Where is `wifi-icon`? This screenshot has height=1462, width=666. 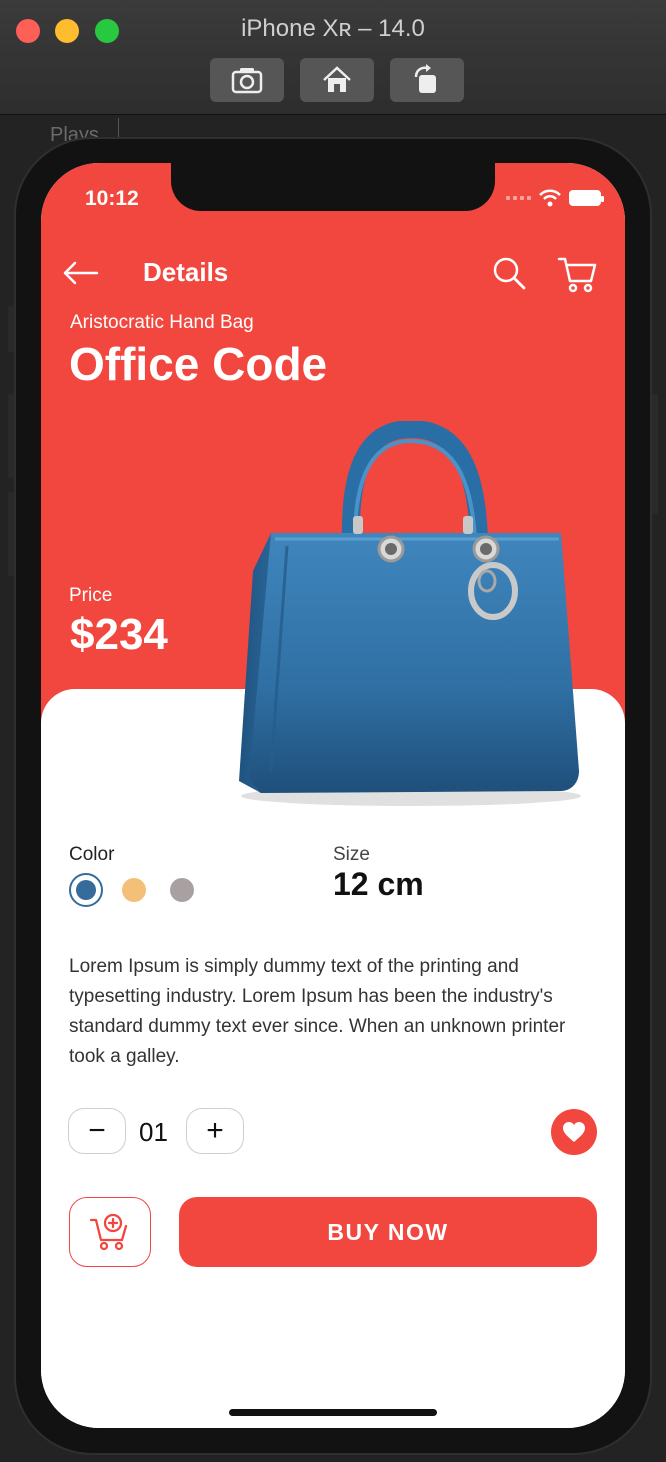
wifi-icon is located at coordinates (550, 198).